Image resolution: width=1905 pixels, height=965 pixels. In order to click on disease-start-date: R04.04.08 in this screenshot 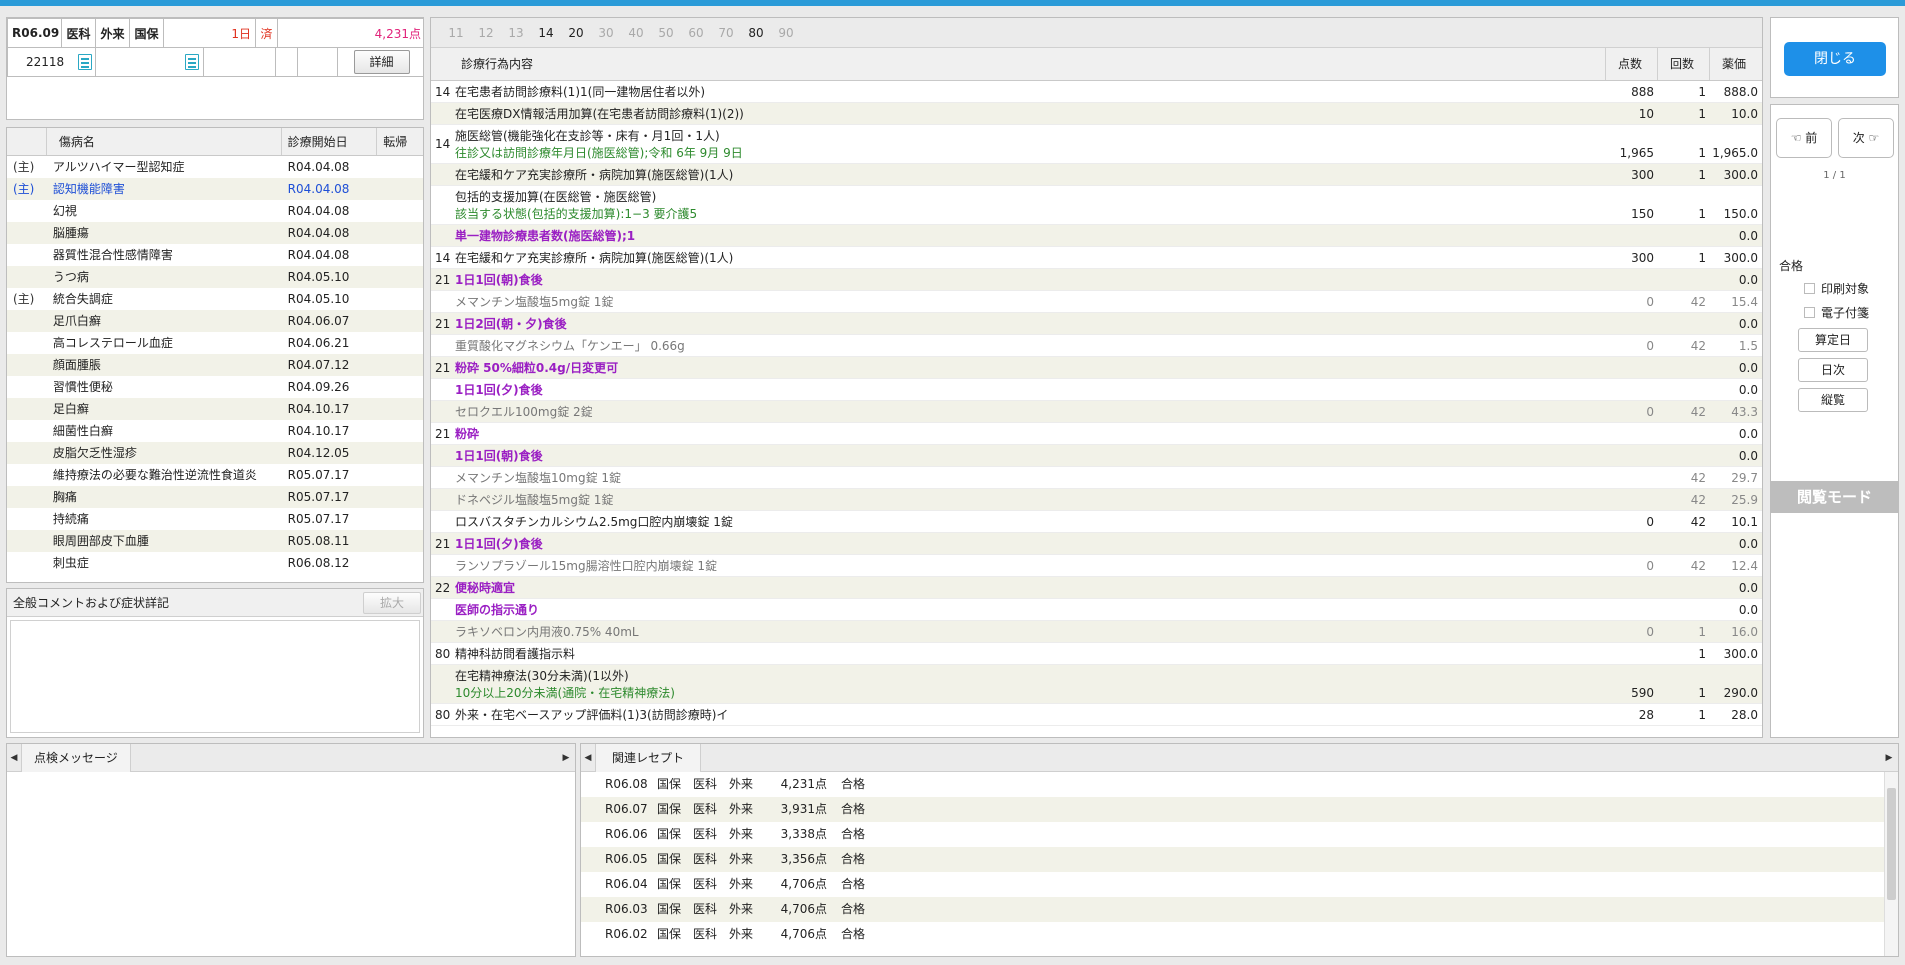, I will do `click(318, 233)`.